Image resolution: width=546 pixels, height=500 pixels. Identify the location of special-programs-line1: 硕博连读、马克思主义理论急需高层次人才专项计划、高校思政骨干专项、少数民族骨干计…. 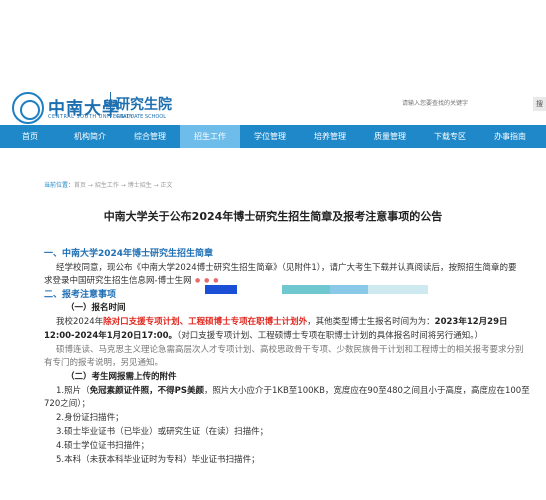
(290, 350).